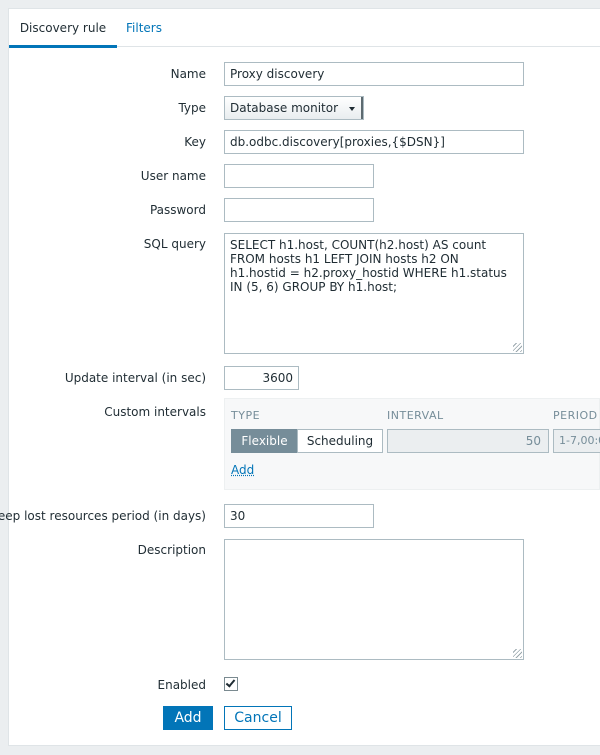  What do you see at coordinates (352, 109) in the screenshot?
I see `chevron-down-icon` at bounding box center [352, 109].